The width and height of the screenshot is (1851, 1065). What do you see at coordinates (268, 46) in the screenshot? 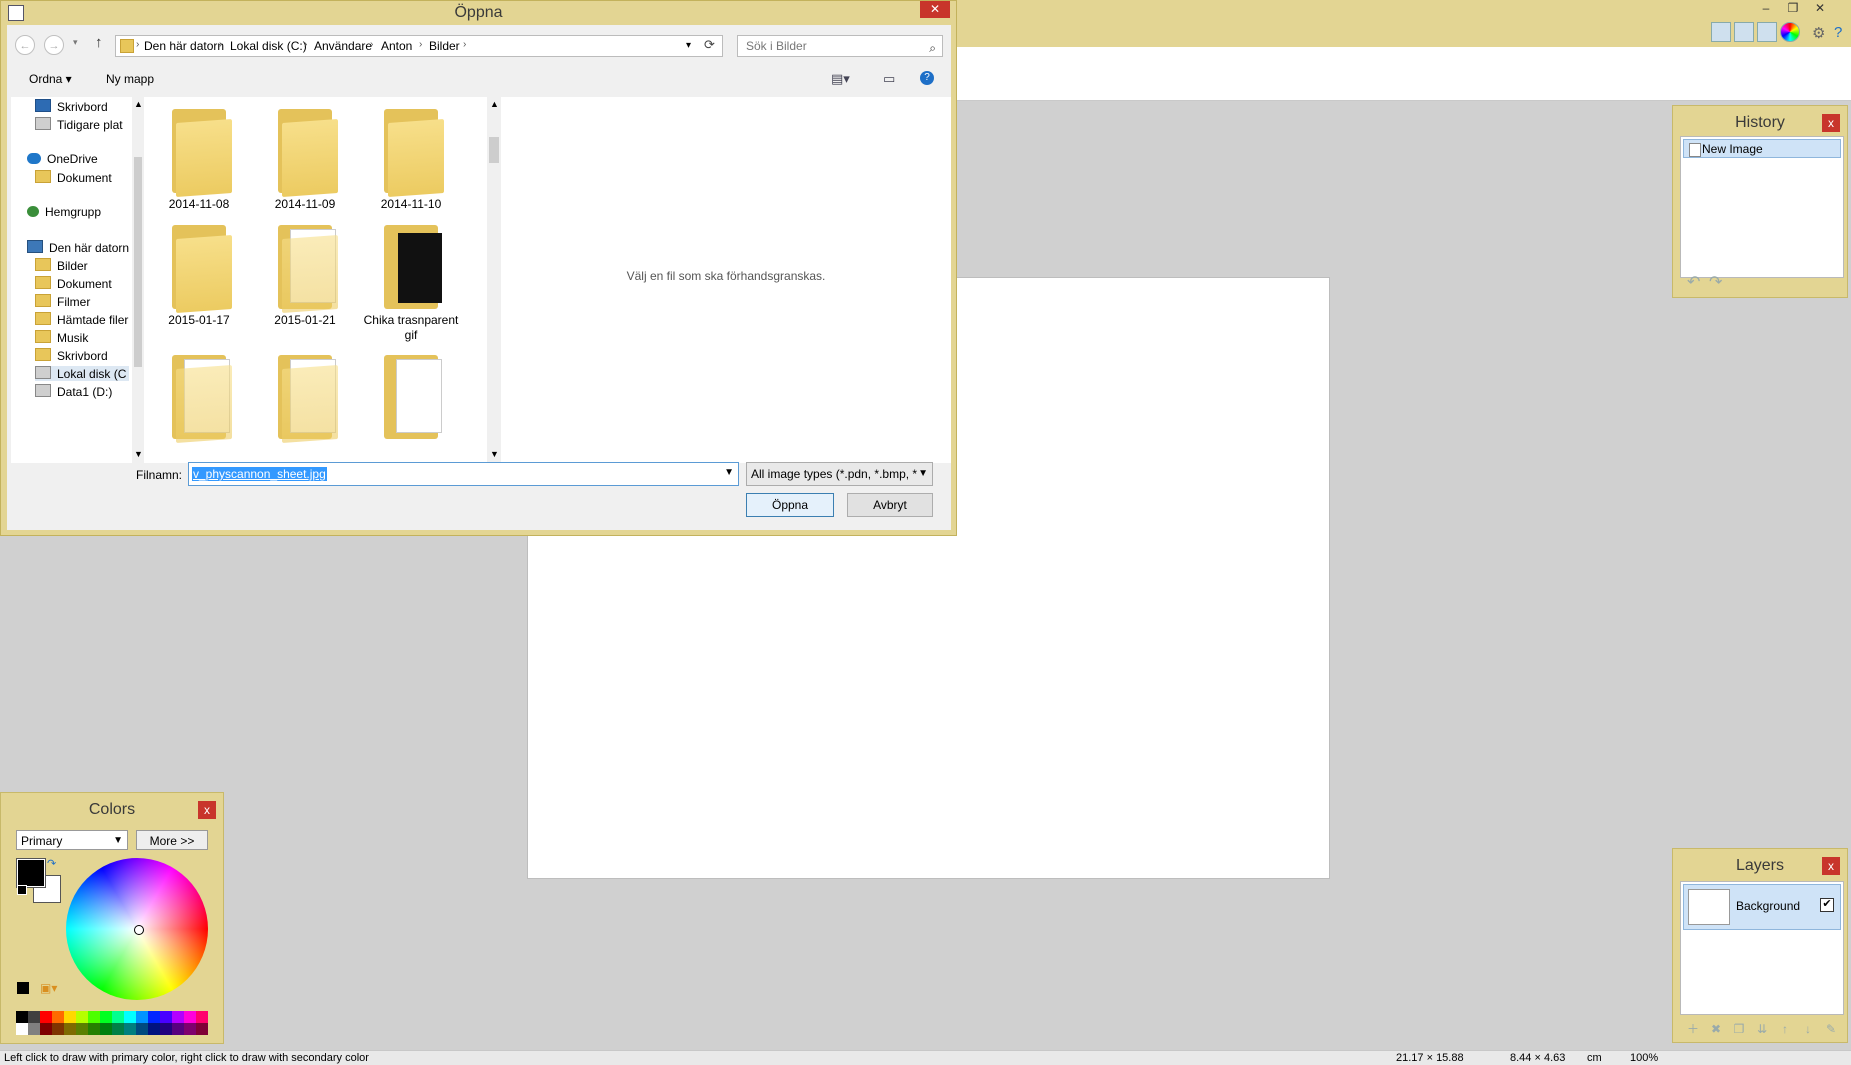
I see `breadcrumb-local-disk: Lokal disk (C:)` at bounding box center [268, 46].